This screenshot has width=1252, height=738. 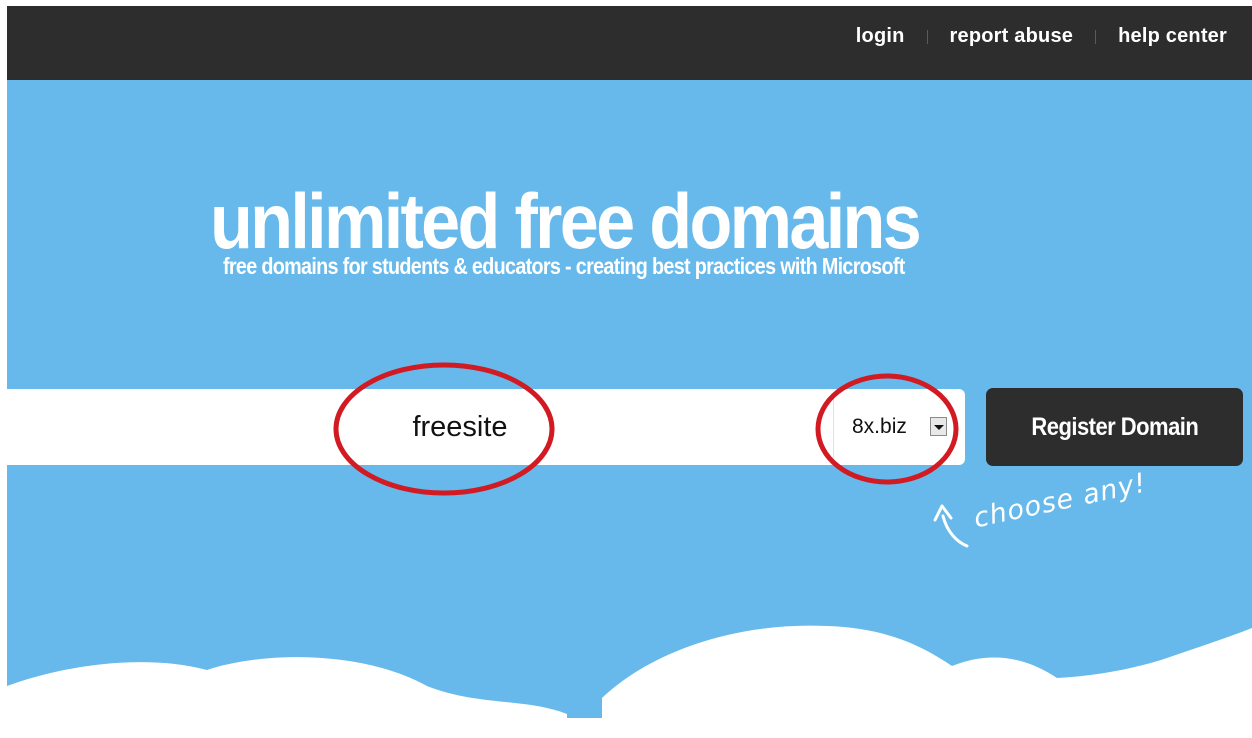 I want to click on top-nav-bar: login report abuse help center, so click(x=629, y=43).